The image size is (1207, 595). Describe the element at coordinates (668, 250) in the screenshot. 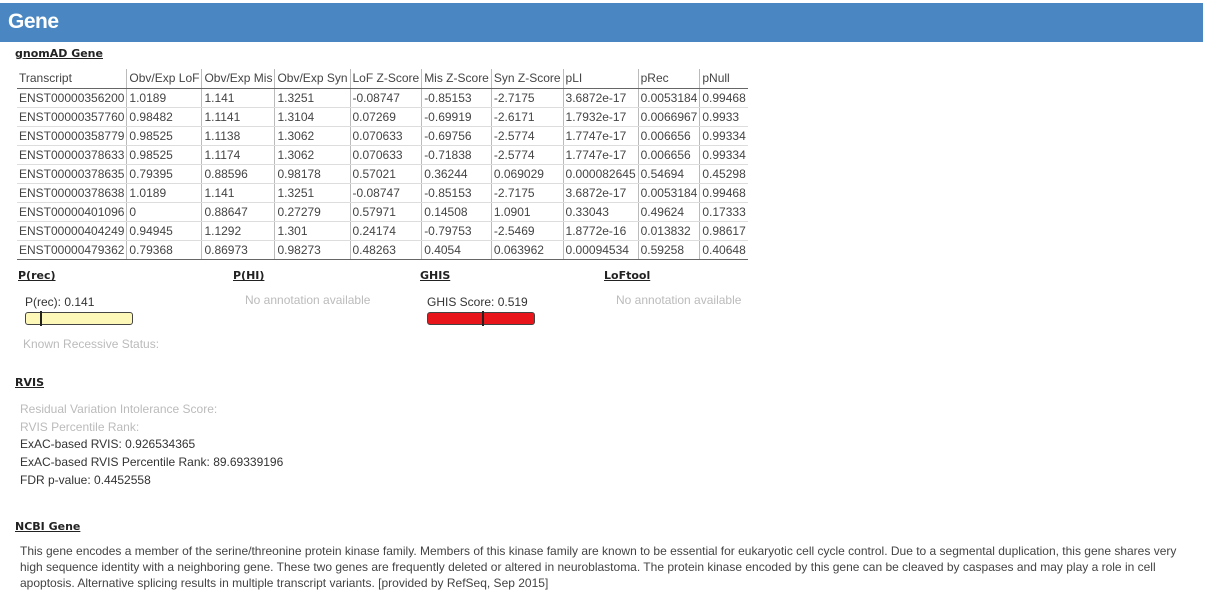

I see `table-cell: 0.59258` at that location.